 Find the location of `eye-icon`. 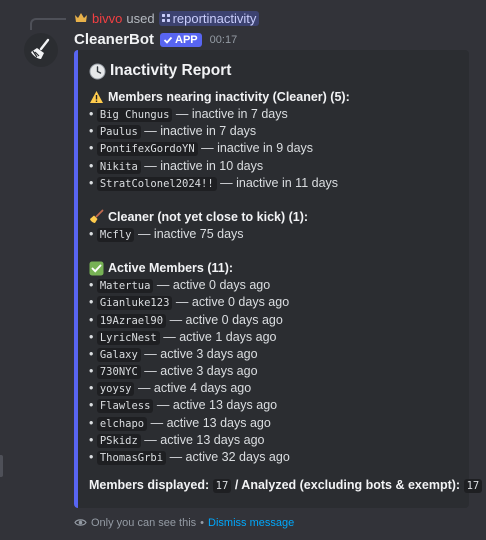

eye-icon is located at coordinates (80, 522).